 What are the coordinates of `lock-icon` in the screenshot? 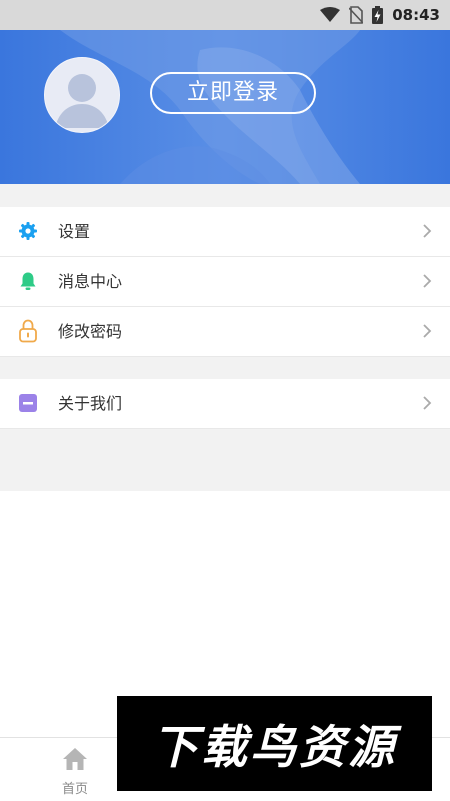 It's located at (28, 331).